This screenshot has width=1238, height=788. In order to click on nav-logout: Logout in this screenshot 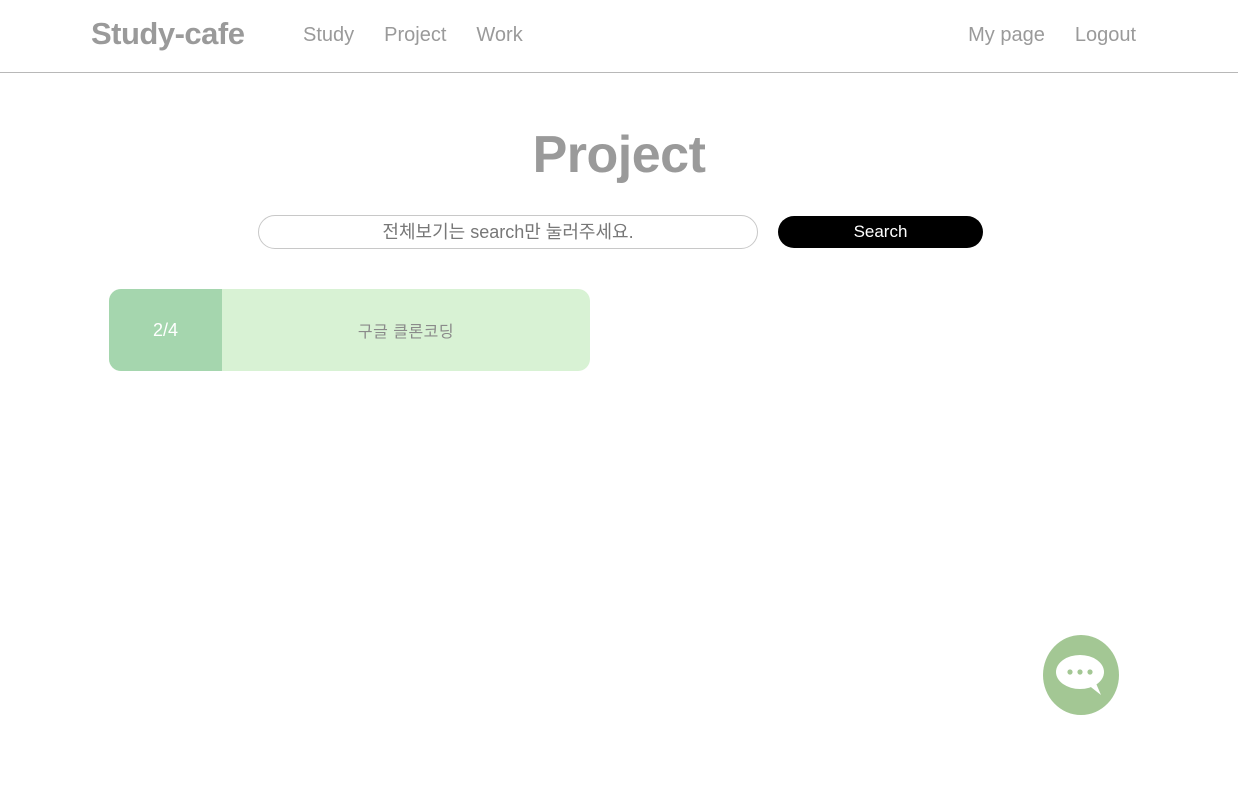, I will do `click(1105, 35)`.